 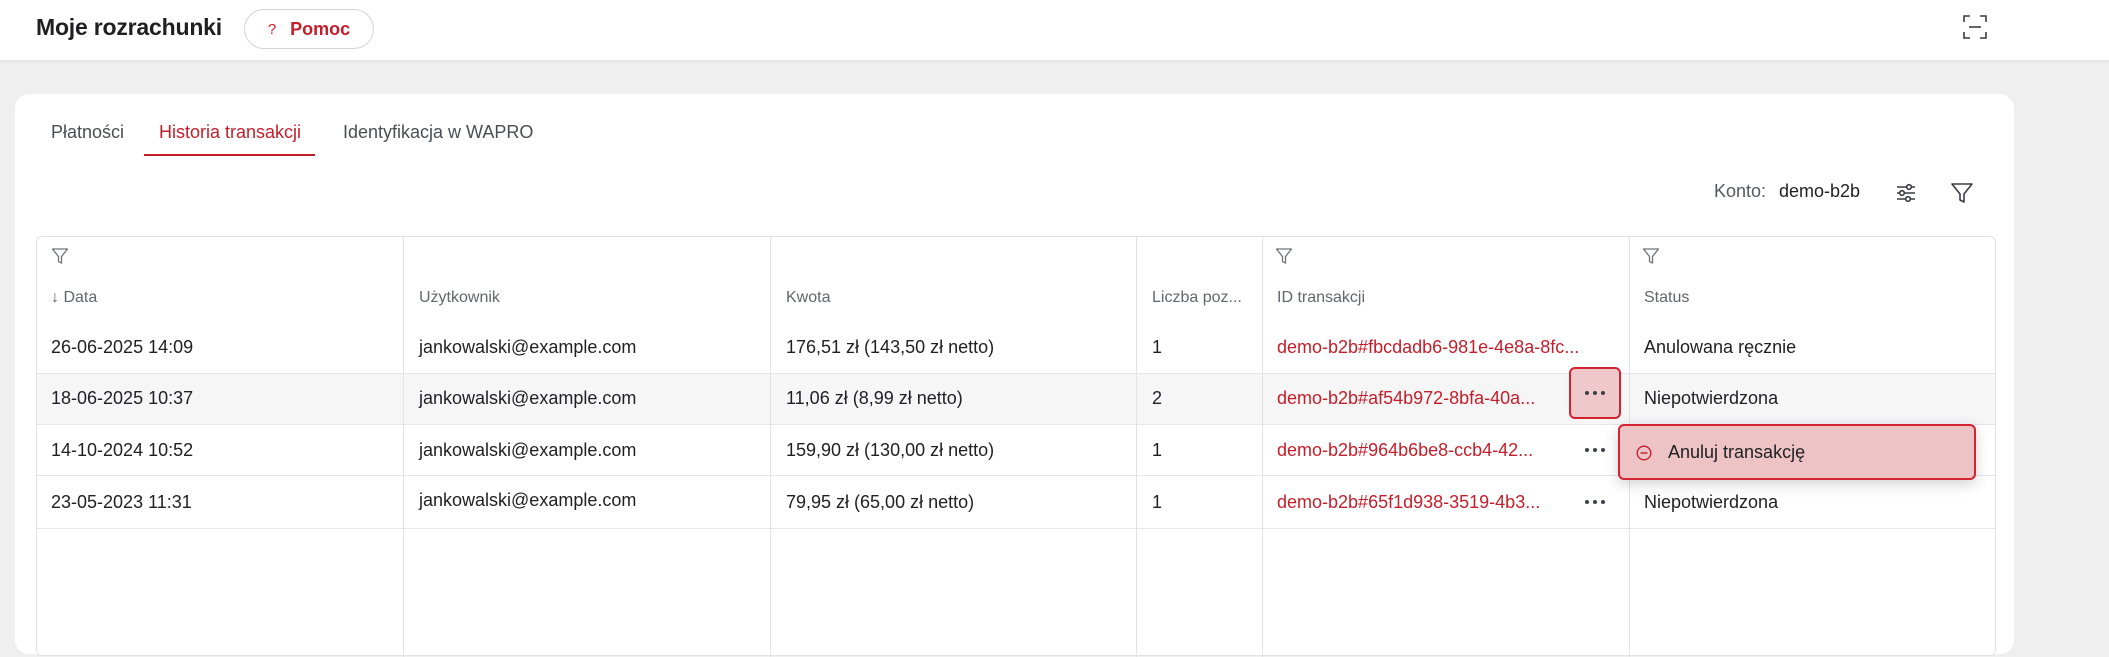 What do you see at coordinates (129, 27) in the screenshot?
I see `page-title: Moje rozrachunki` at bounding box center [129, 27].